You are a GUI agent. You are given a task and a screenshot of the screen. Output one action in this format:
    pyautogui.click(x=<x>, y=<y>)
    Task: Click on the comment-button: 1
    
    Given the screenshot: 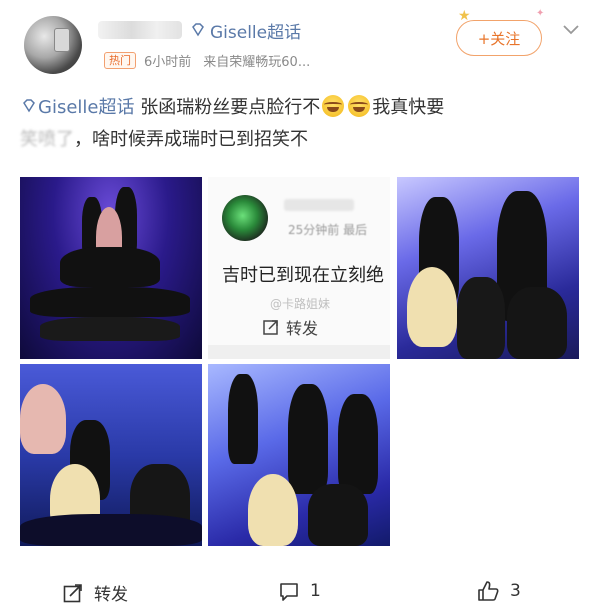 What is the action you would take?
    pyautogui.click(x=299, y=591)
    